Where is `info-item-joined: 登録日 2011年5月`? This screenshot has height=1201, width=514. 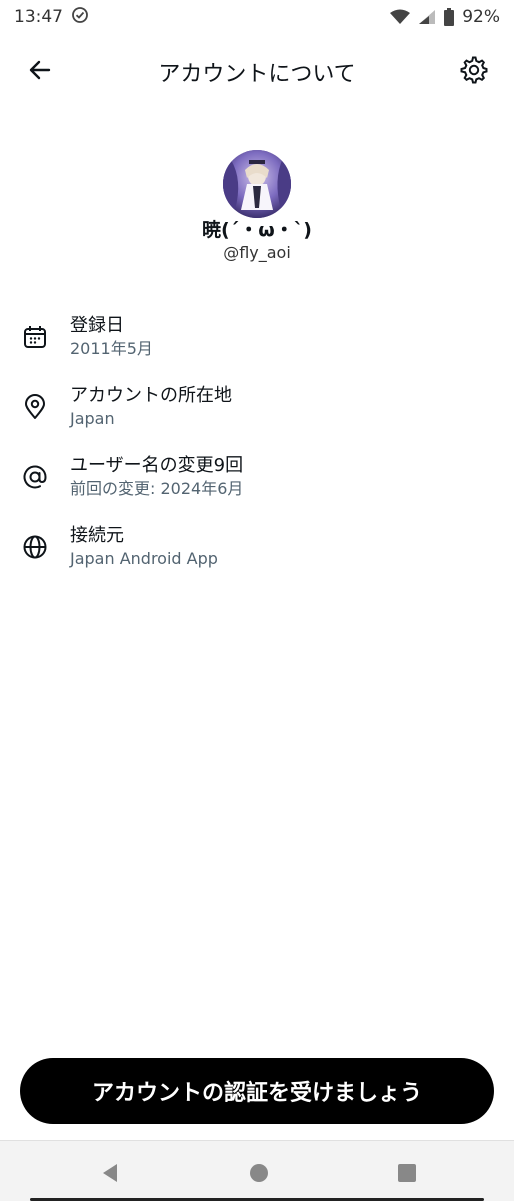 info-item-joined: 登録日 2011年5月 is located at coordinates (257, 347).